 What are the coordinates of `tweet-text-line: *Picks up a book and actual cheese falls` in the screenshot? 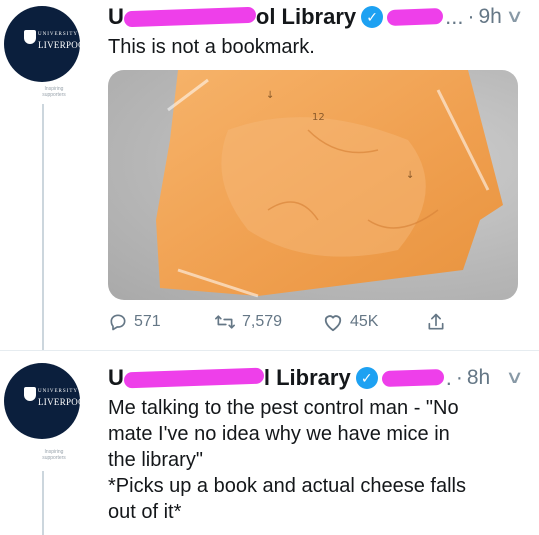 It's located at (287, 486).